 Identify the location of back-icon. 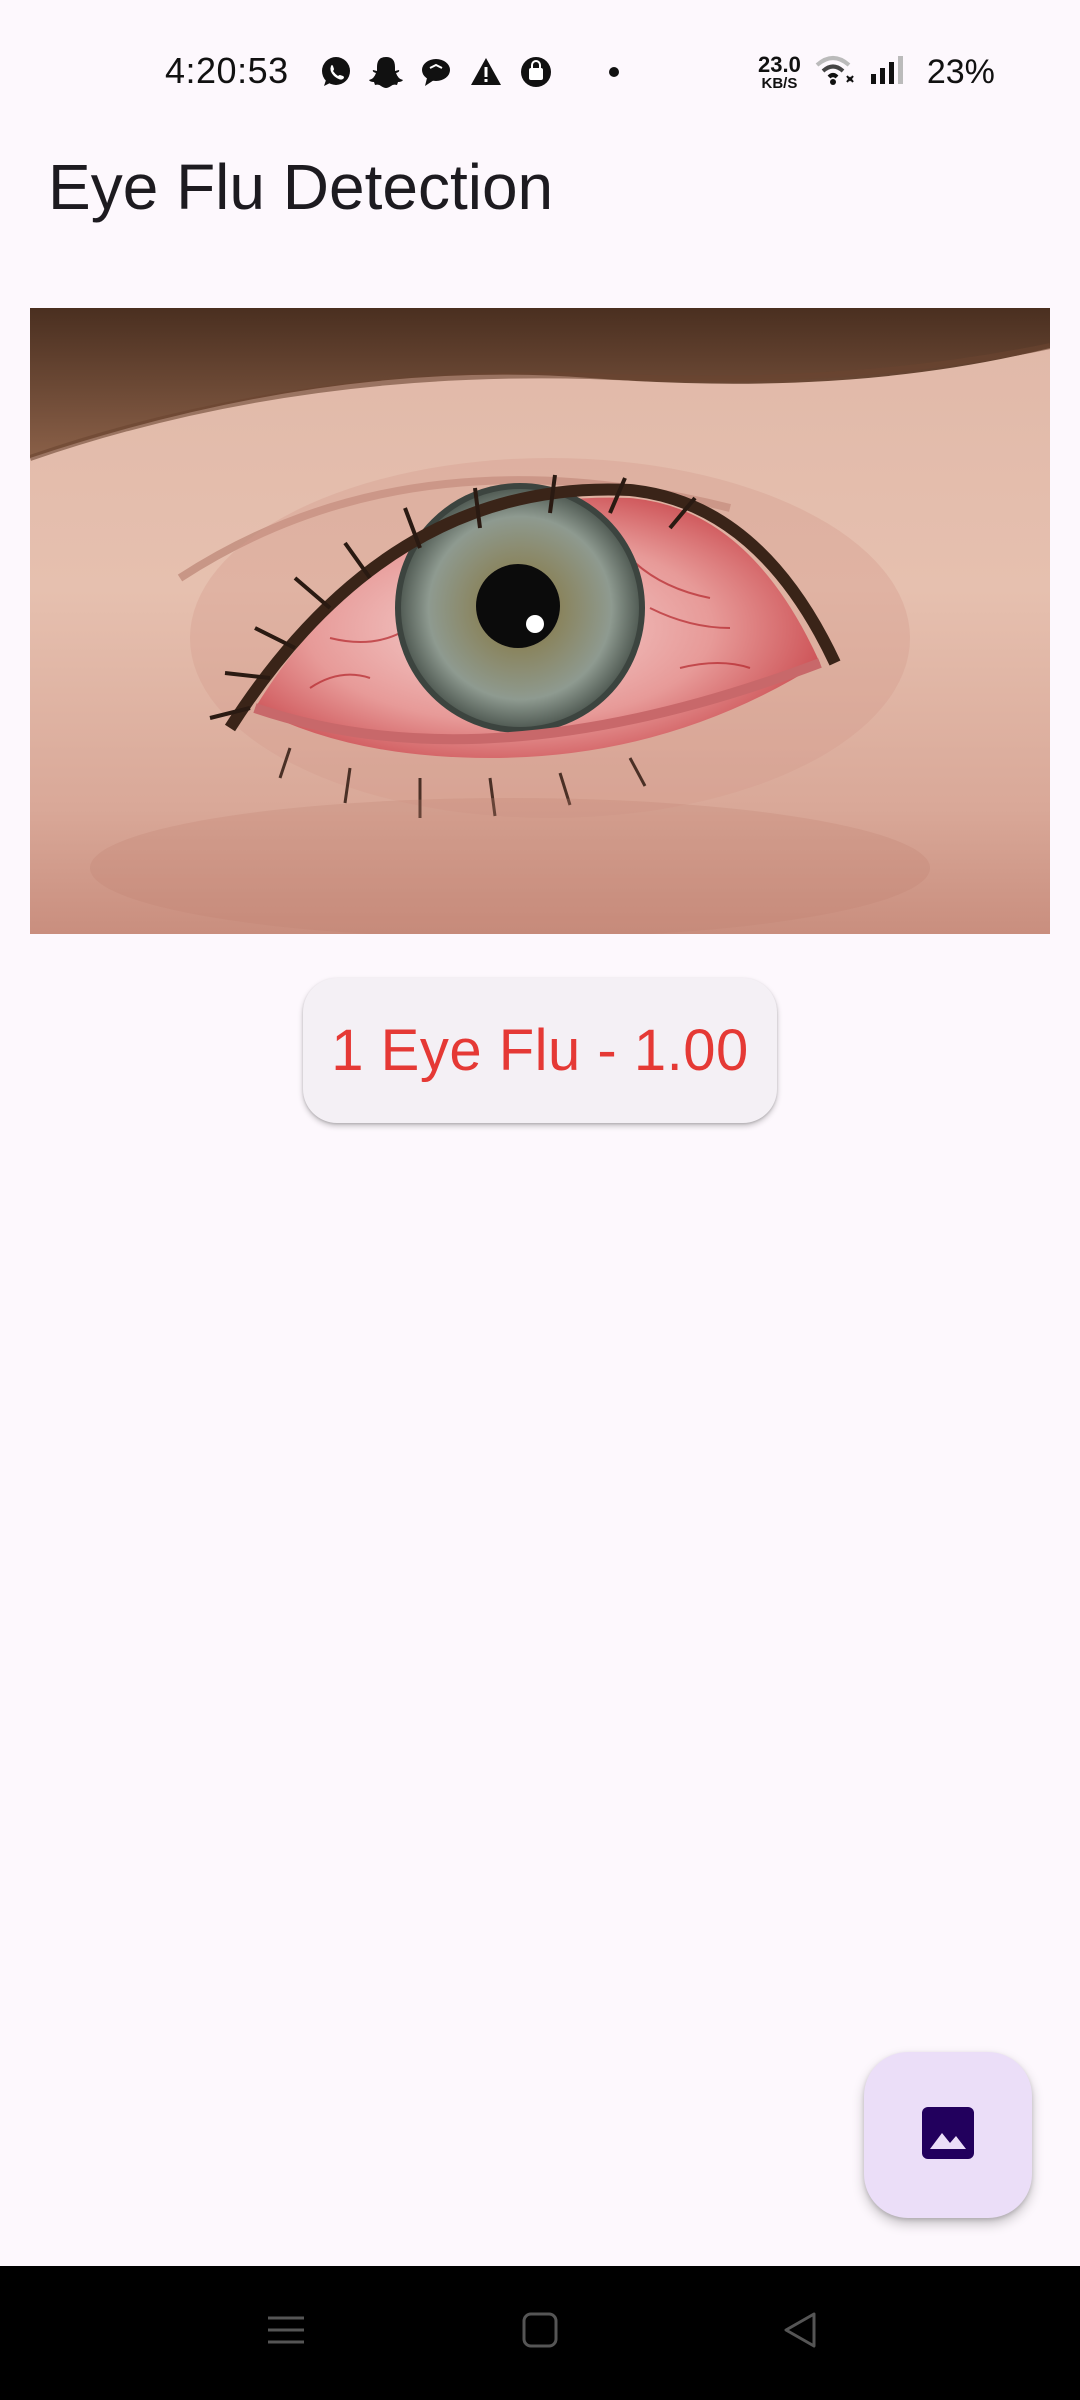
(800, 2332).